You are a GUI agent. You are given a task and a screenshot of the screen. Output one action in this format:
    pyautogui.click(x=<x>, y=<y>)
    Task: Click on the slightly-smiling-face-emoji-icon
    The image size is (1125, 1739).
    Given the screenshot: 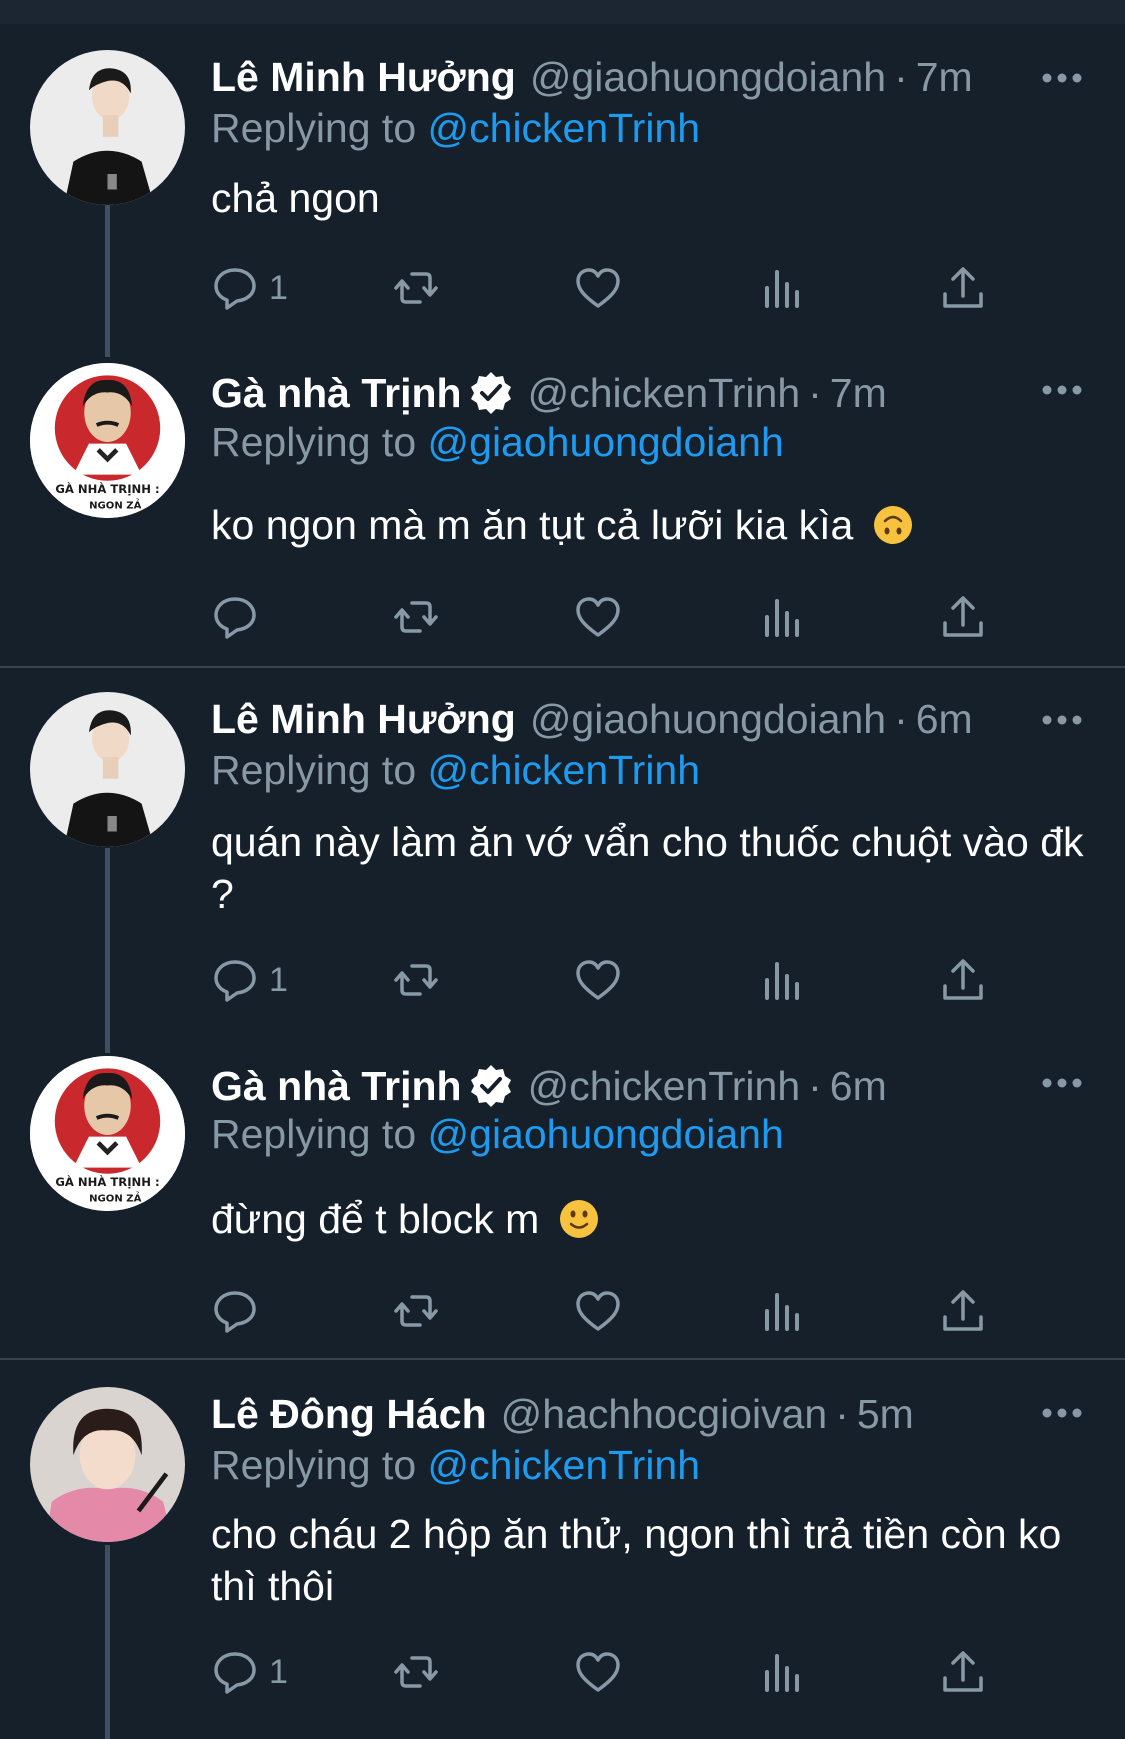 What is the action you would take?
    pyautogui.click(x=578, y=1219)
    